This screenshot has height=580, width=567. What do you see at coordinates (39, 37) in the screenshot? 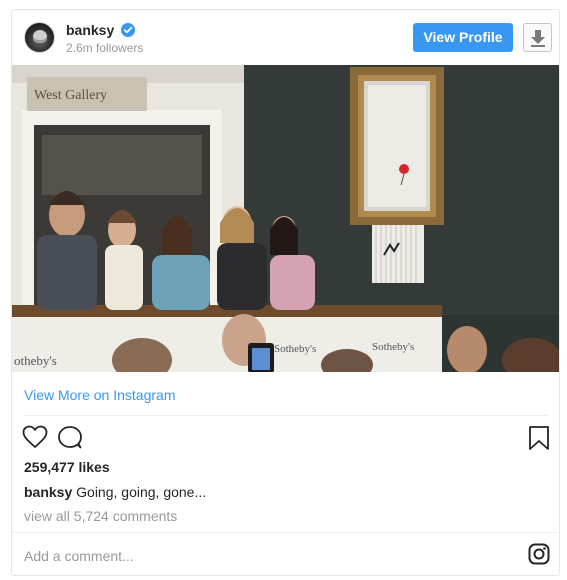
I see `profile-avatar` at bounding box center [39, 37].